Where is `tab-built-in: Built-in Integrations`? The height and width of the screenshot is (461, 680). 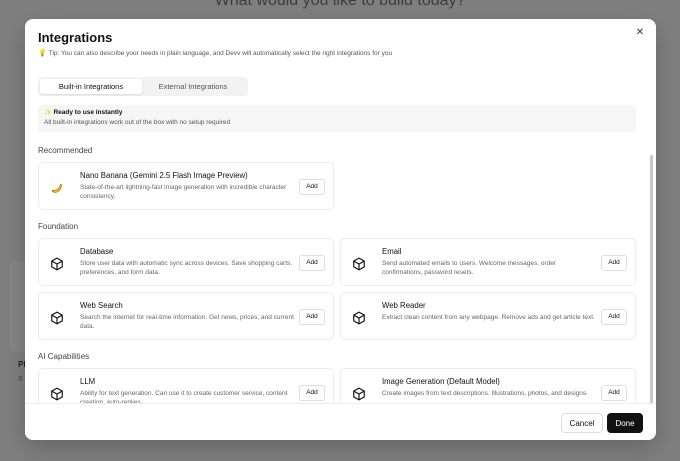
tab-built-in: Built-in Integrations is located at coordinates (91, 86).